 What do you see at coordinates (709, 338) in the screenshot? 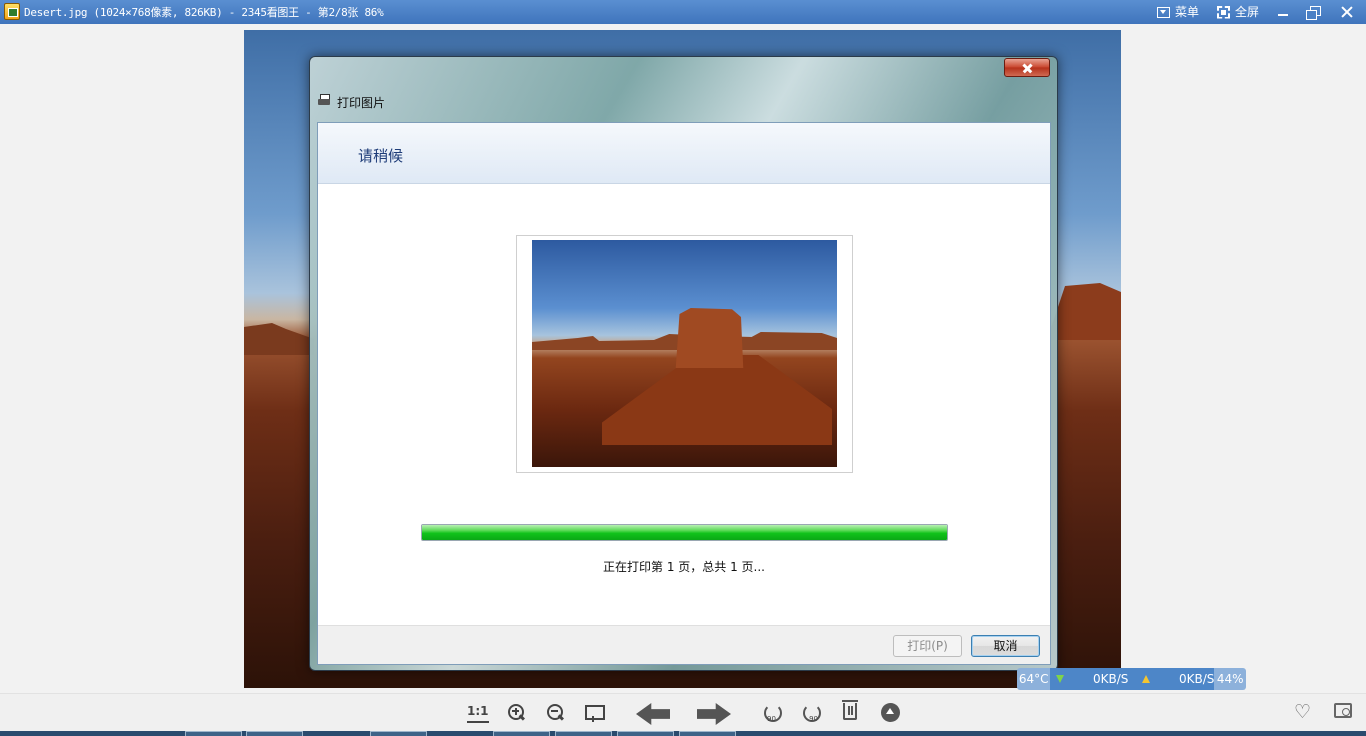
I see `preview-butte` at bounding box center [709, 338].